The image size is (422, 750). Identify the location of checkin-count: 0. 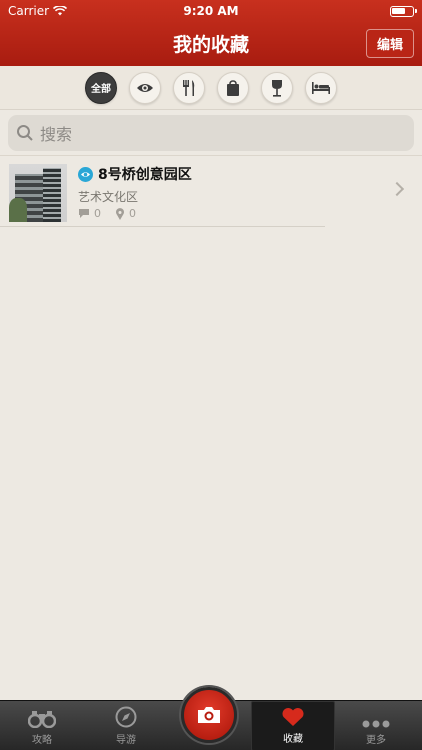
(132, 213).